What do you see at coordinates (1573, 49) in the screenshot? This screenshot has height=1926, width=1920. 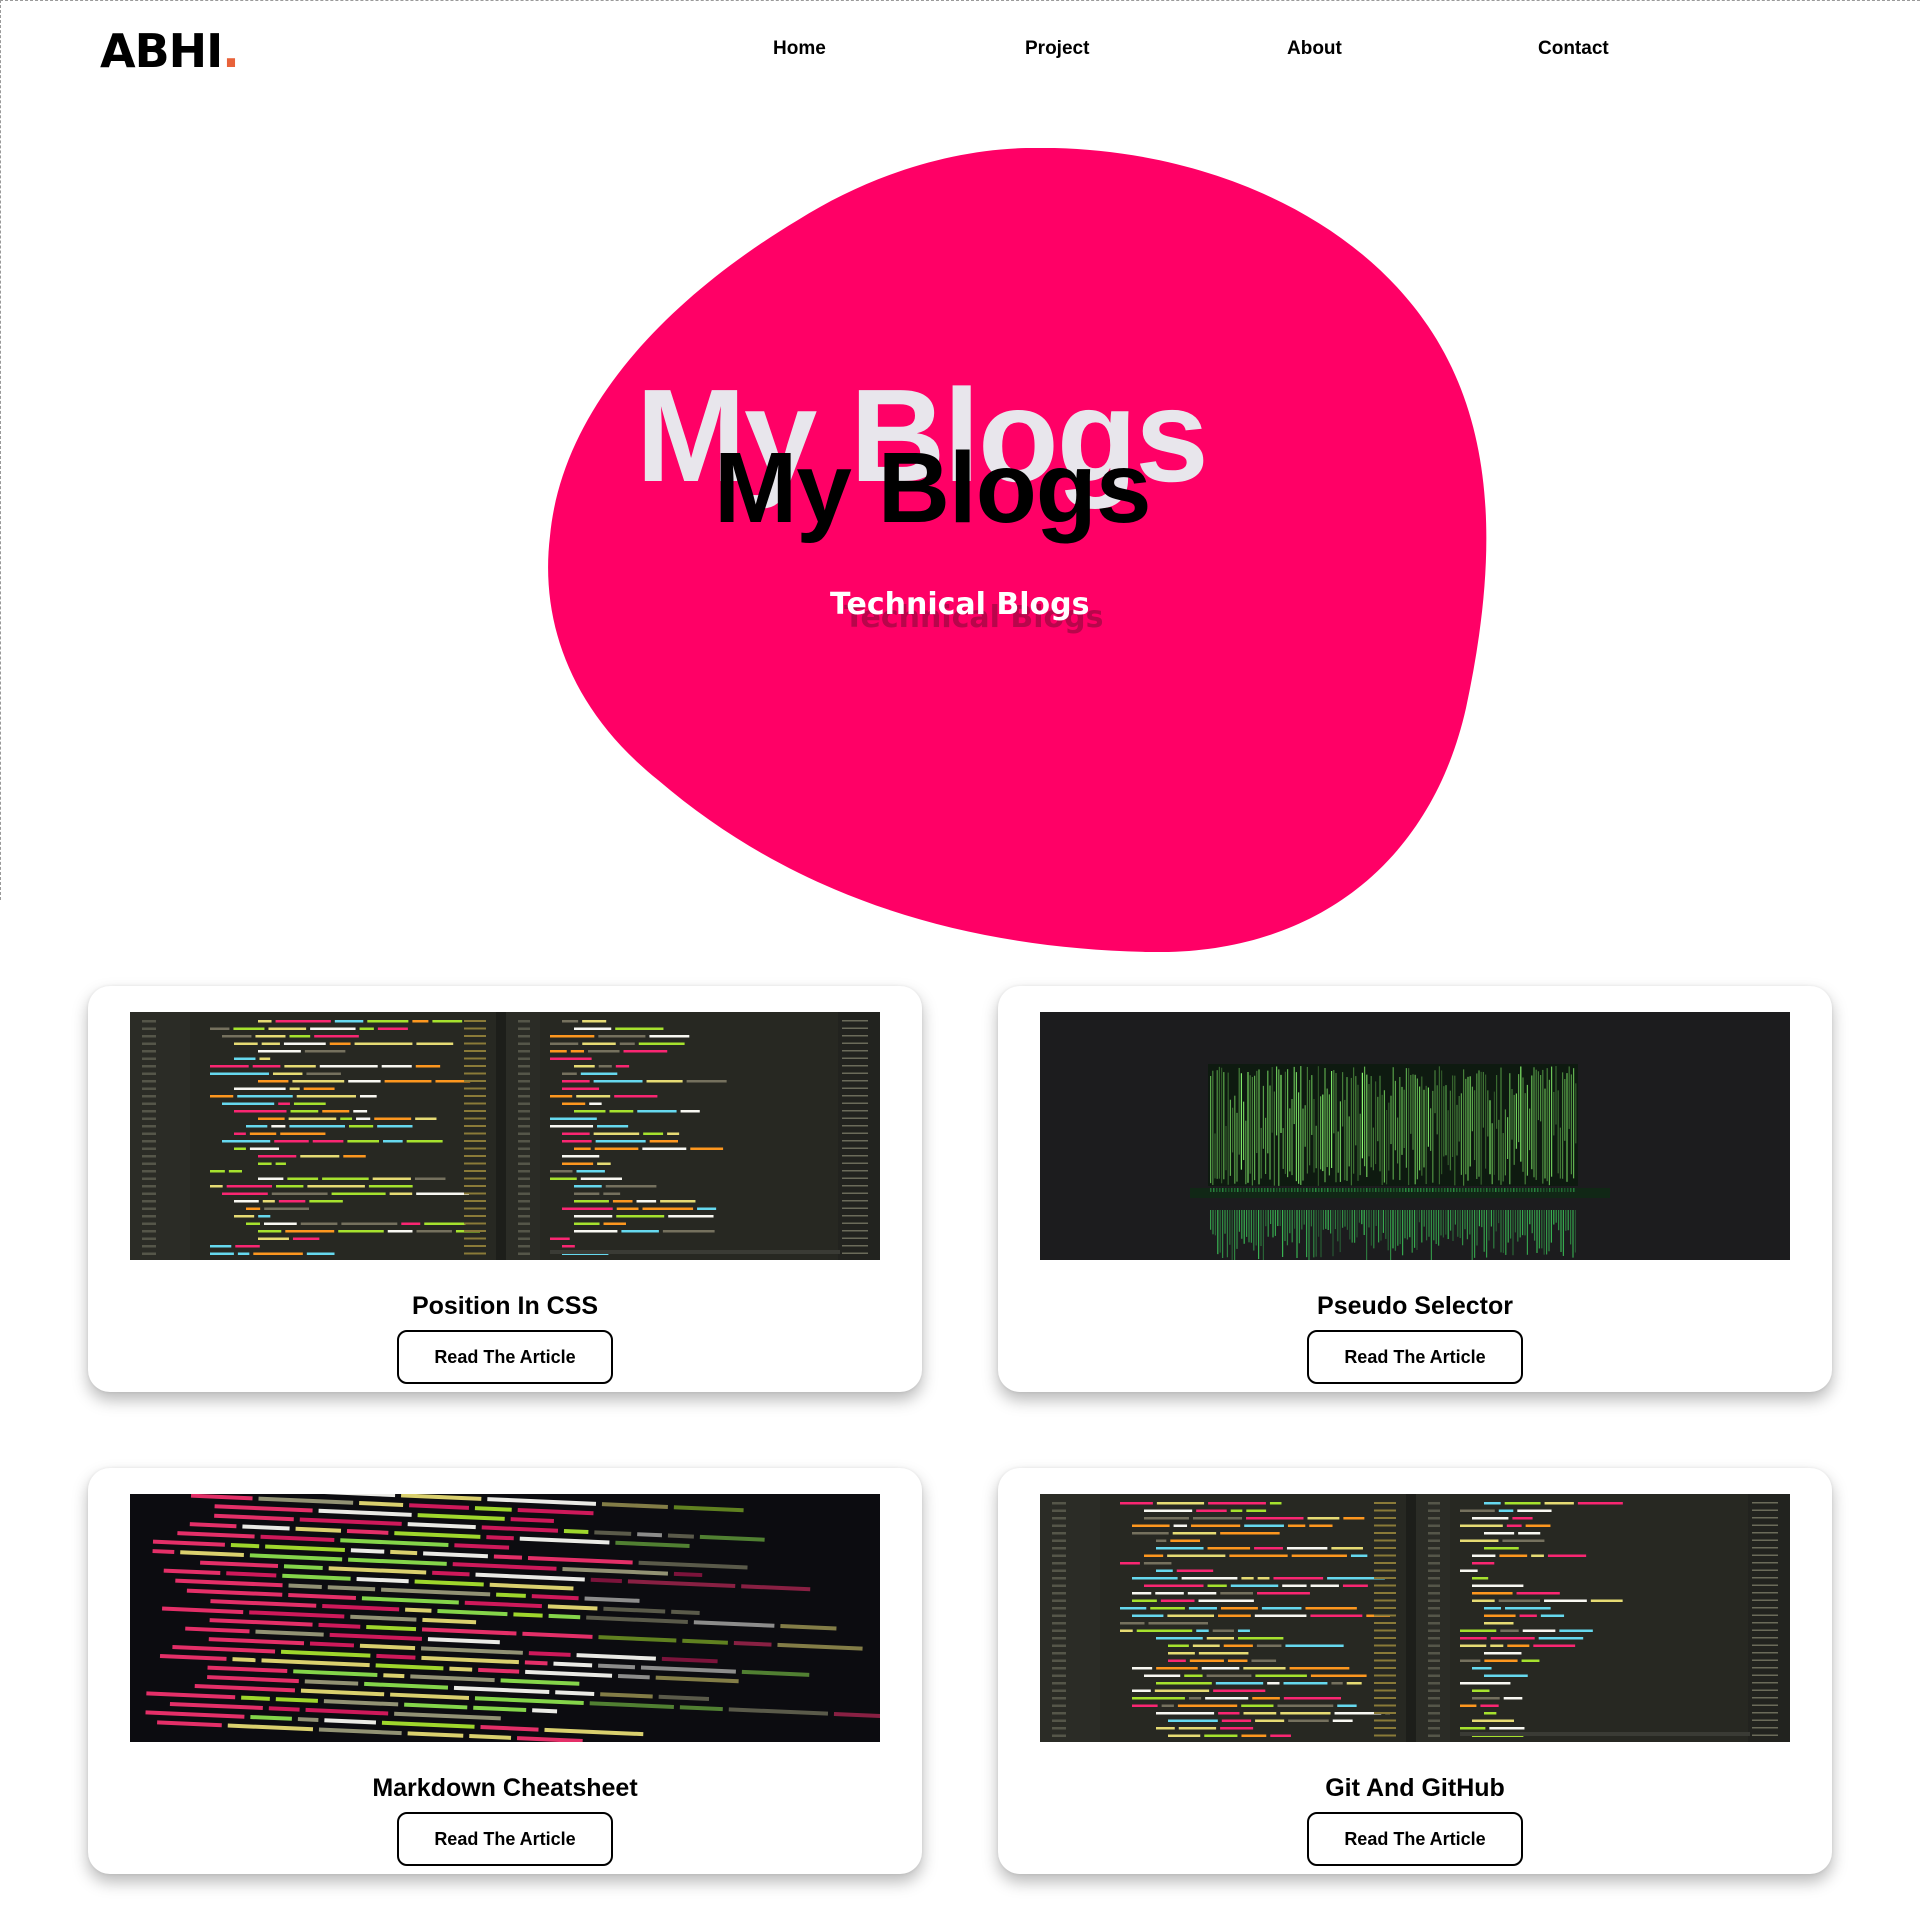 I see `nav-contact: Contact` at bounding box center [1573, 49].